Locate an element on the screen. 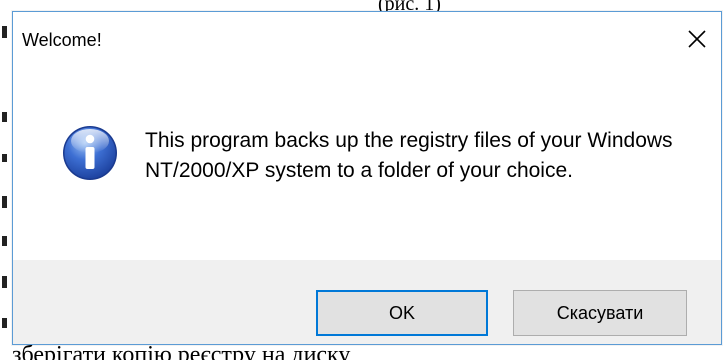  cancel-button: Скасувати is located at coordinates (600, 313).